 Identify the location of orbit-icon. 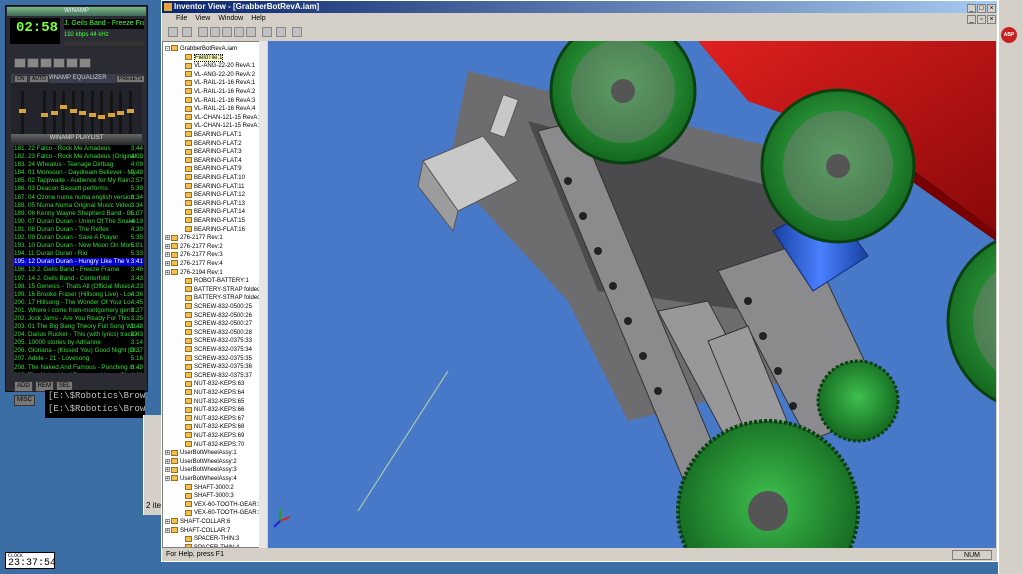
(239, 32).